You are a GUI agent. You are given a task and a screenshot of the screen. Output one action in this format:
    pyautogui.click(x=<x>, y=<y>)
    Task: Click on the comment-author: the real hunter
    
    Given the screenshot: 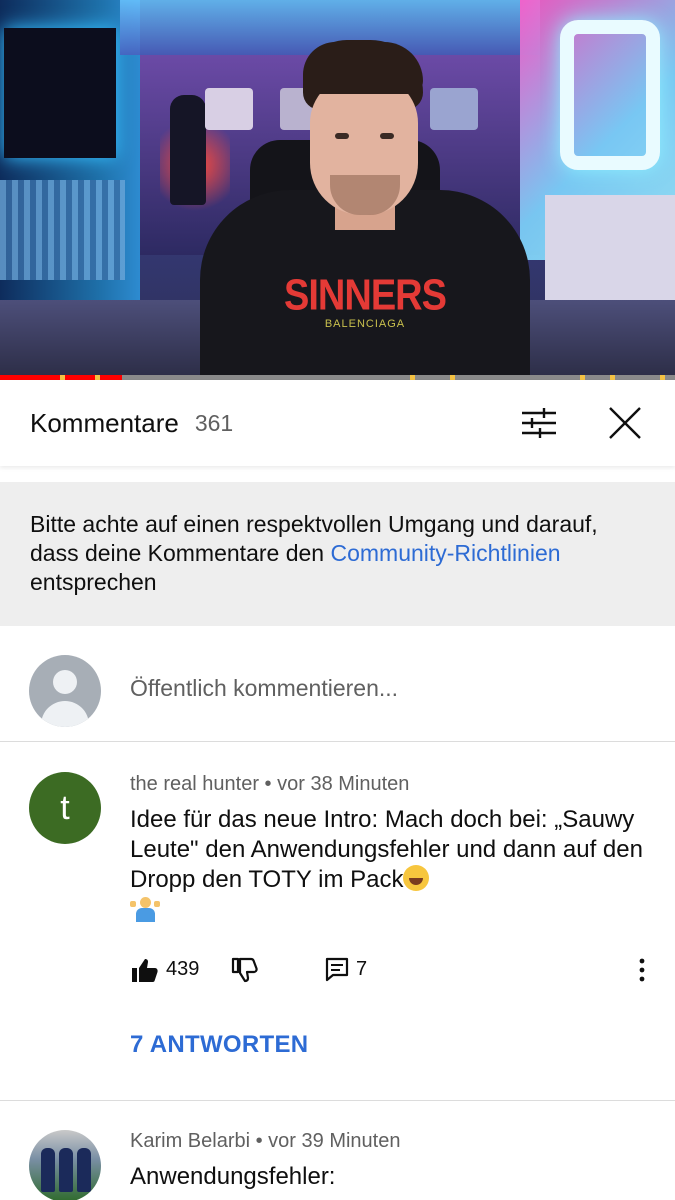 What is the action you would take?
    pyautogui.click(x=194, y=784)
    